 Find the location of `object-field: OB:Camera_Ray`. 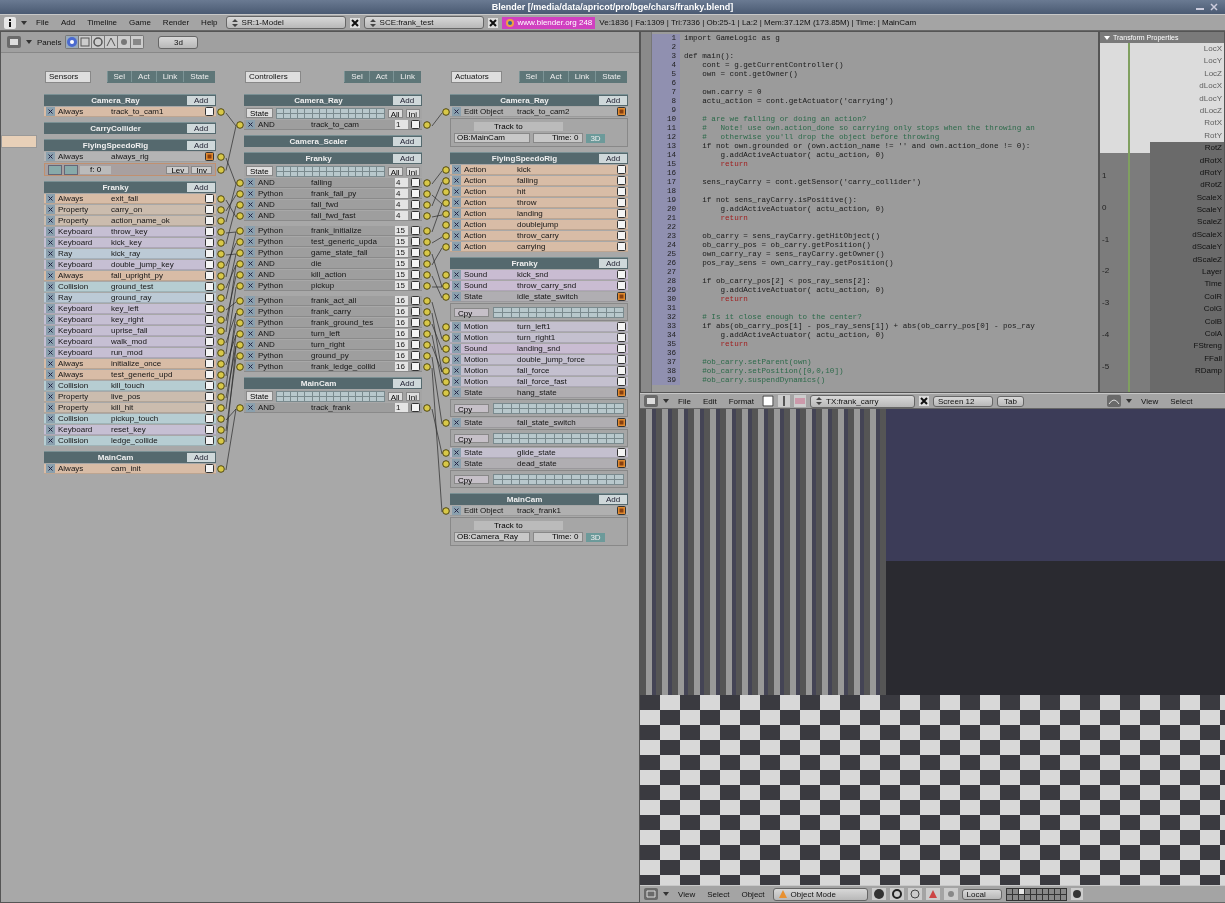

object-field: OB:Camera_Ray is located at coordinates (492, 537).